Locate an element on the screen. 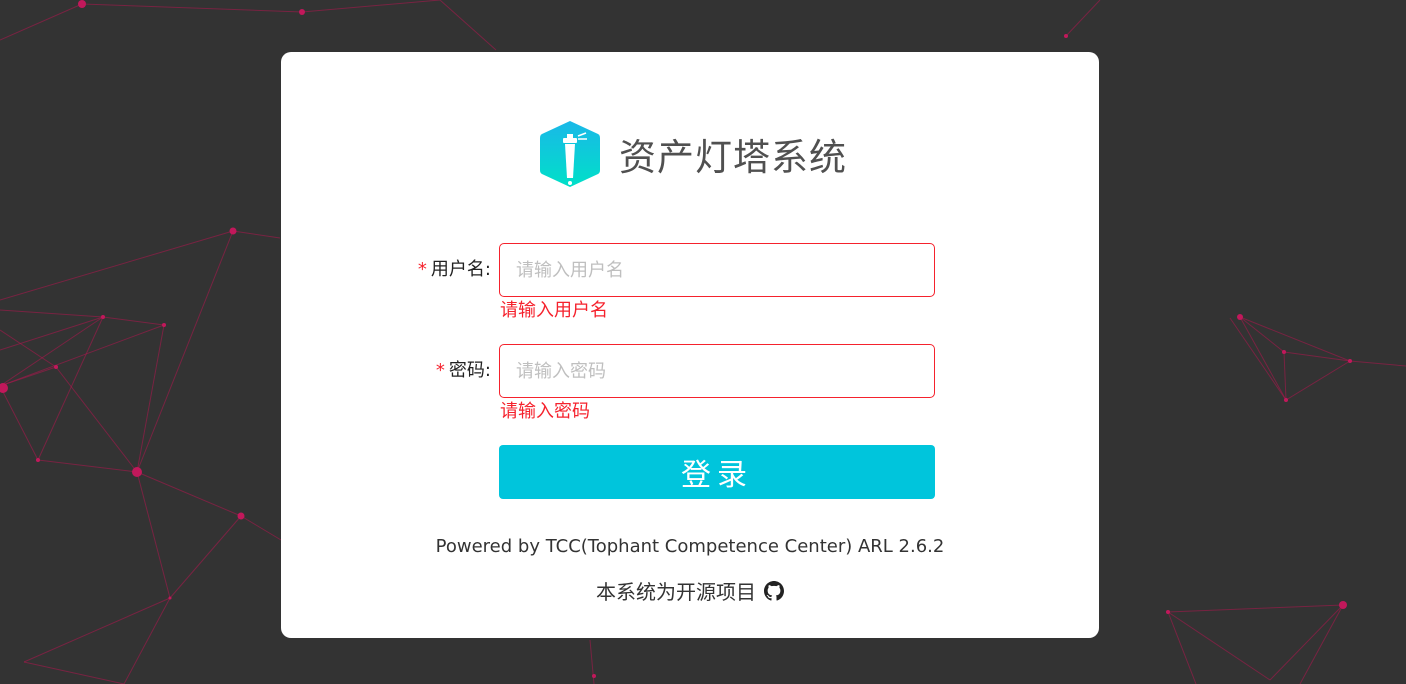 The height and width of the screenshot is (684, 1406). password-label-text: 密码 is located at coordinates (466, 370).